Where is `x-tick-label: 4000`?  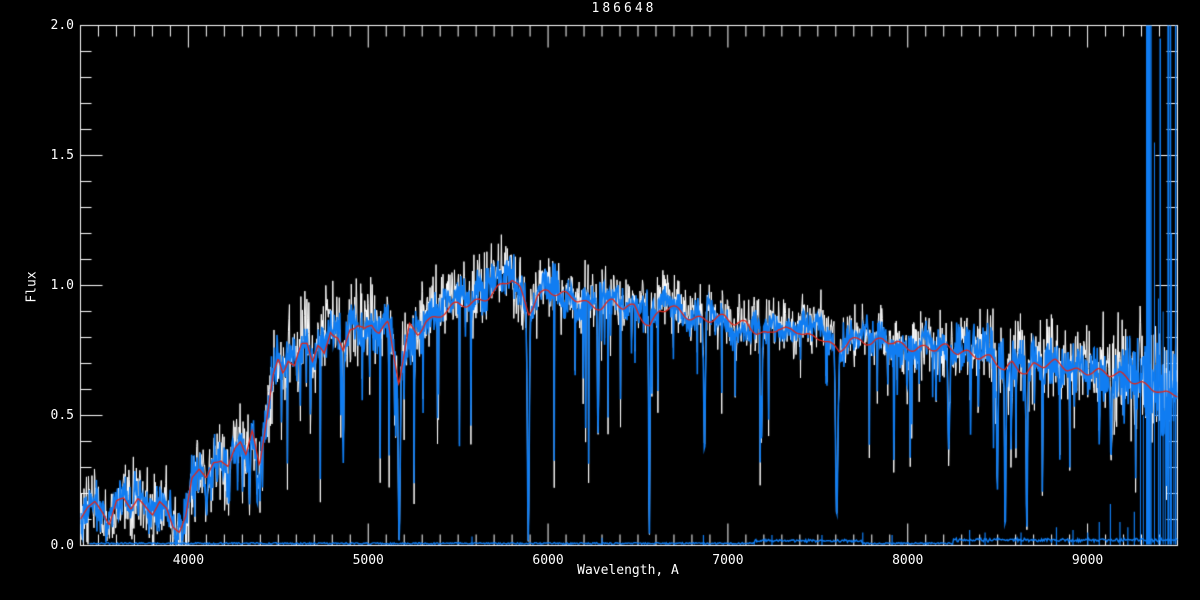 x-tick-label: 4000 is located at coordinates (188, 560).